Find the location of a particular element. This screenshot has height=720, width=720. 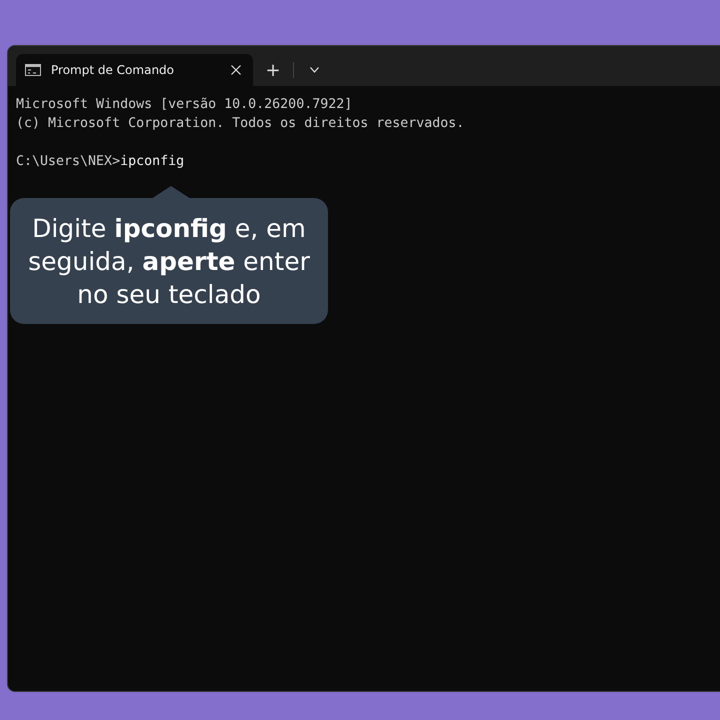

tab: Prompt de Comando is located at coordinates (134, 70).